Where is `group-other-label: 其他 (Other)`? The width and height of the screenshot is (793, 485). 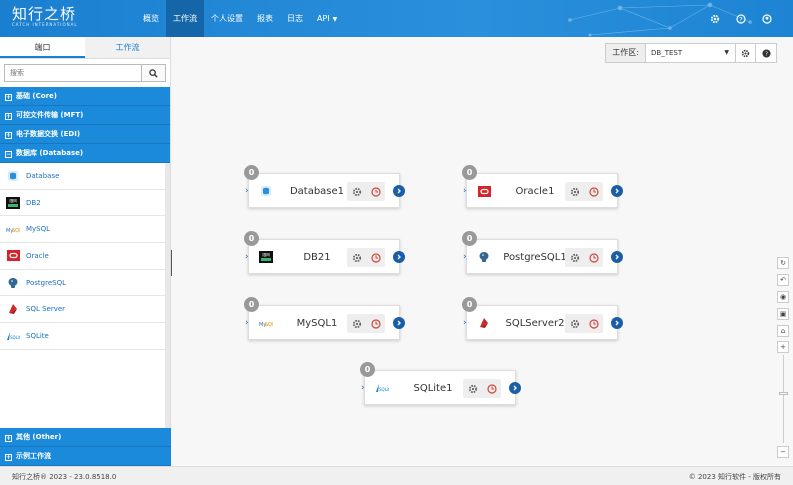 group-other-label: 其他 (Other) is located at coordinates (39, 437).